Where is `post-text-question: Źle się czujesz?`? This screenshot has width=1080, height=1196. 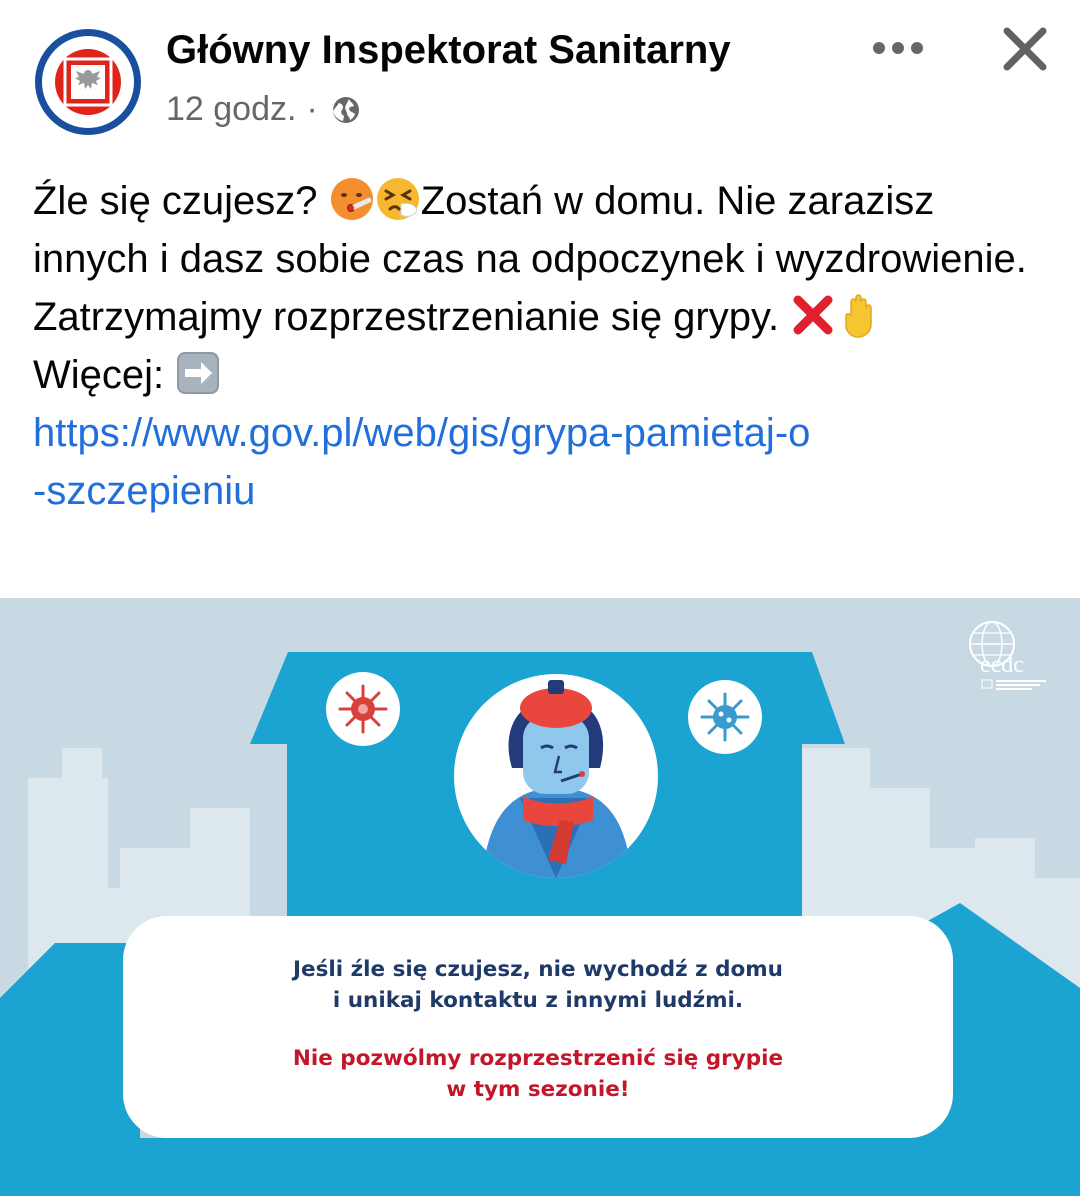 post-text-question: Źle się czujesz? is located at coordinates (175, 201).